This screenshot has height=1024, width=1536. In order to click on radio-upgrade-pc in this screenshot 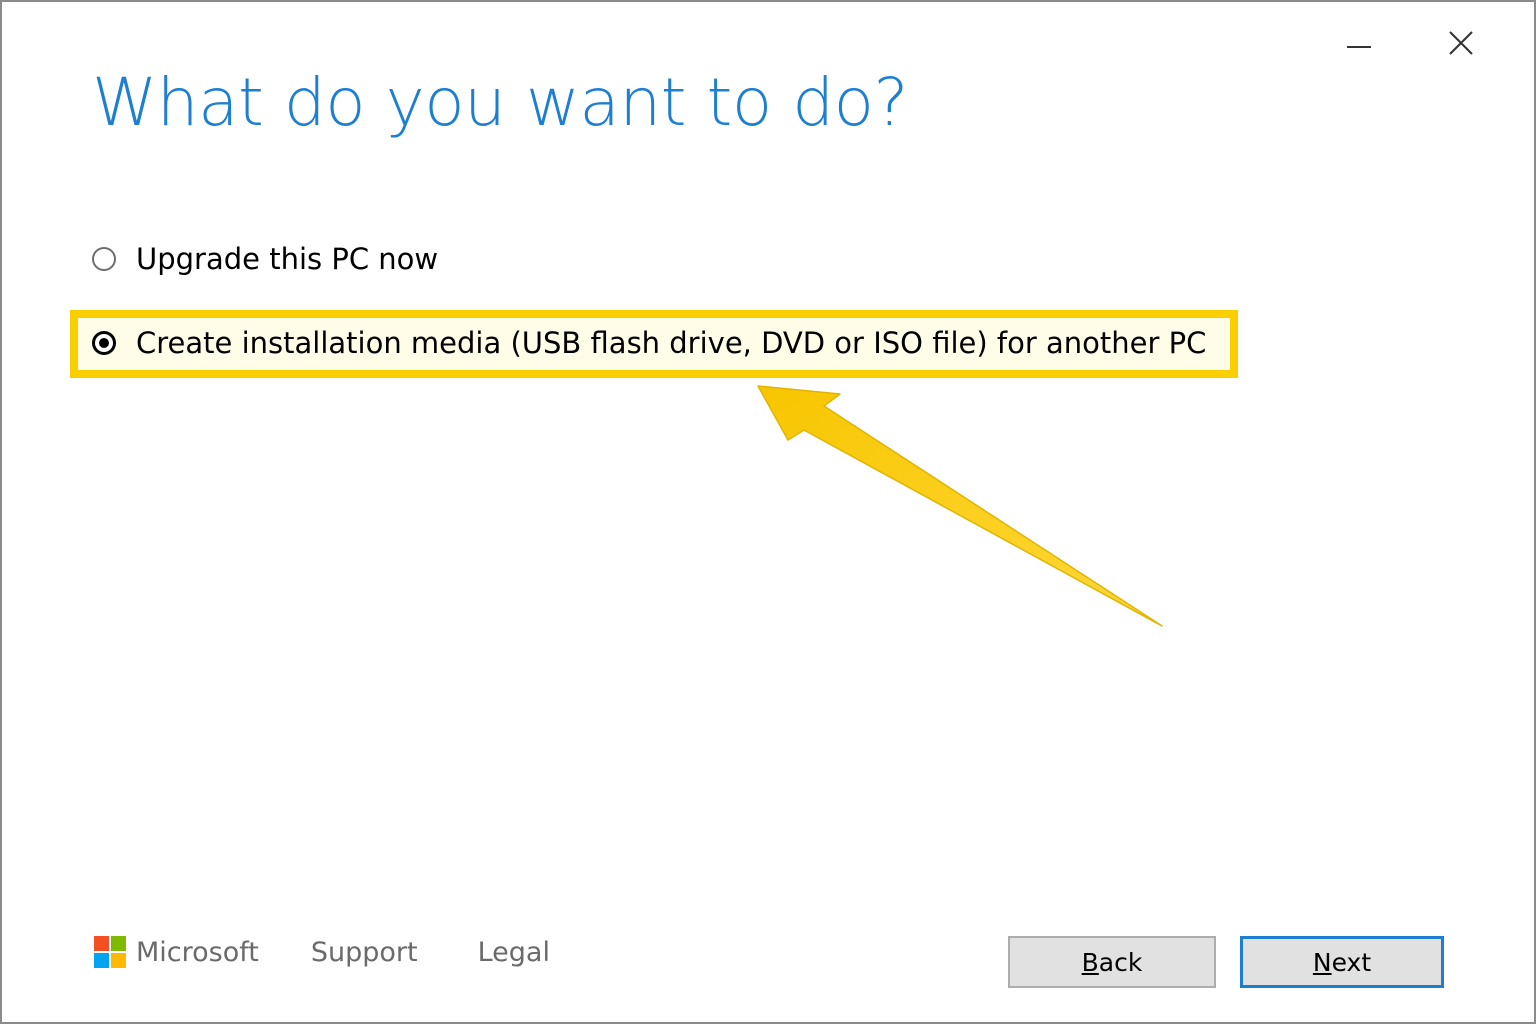, I will do `click(104, 259)`.